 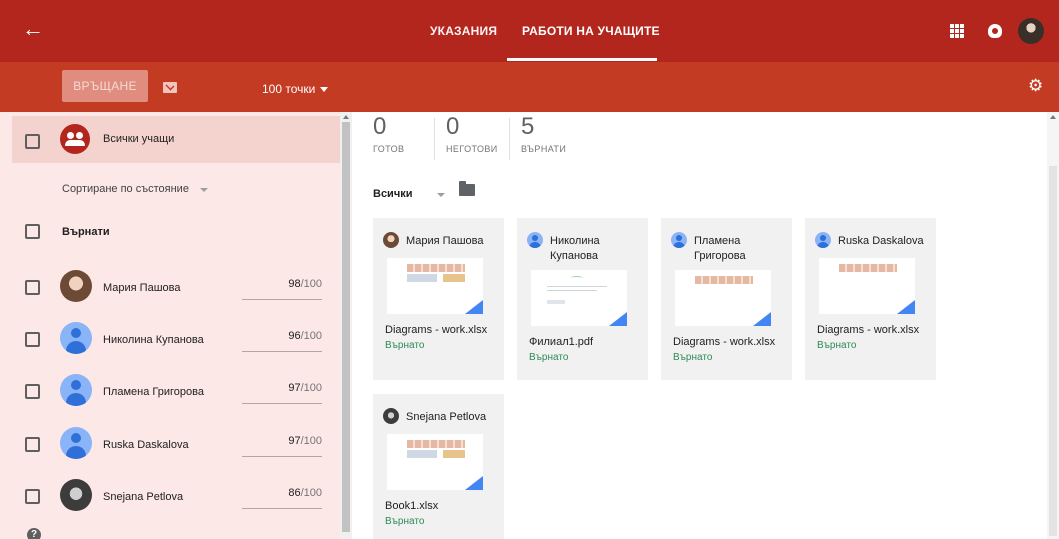 I want to click on tab-instructions: УКАЗАНИЯ, so click(x=463, y=31).